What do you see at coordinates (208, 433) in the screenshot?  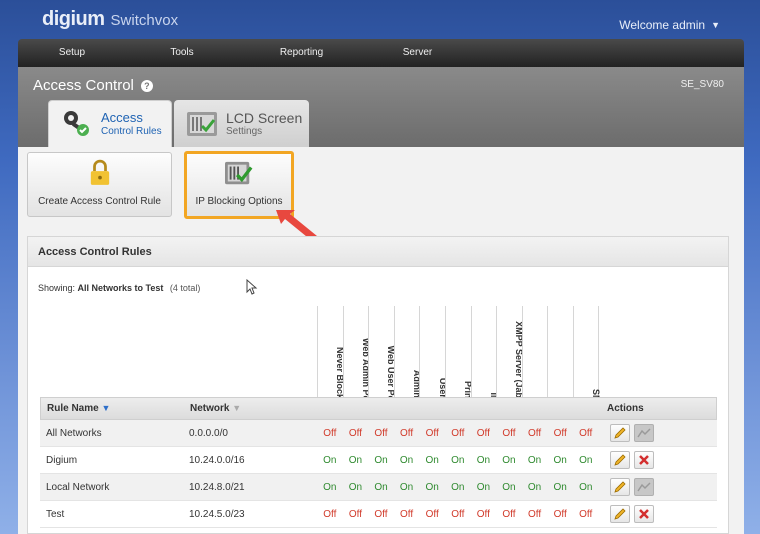 I see `network-cell: 0.0.0.0/0` at bounding box center [208, 433].